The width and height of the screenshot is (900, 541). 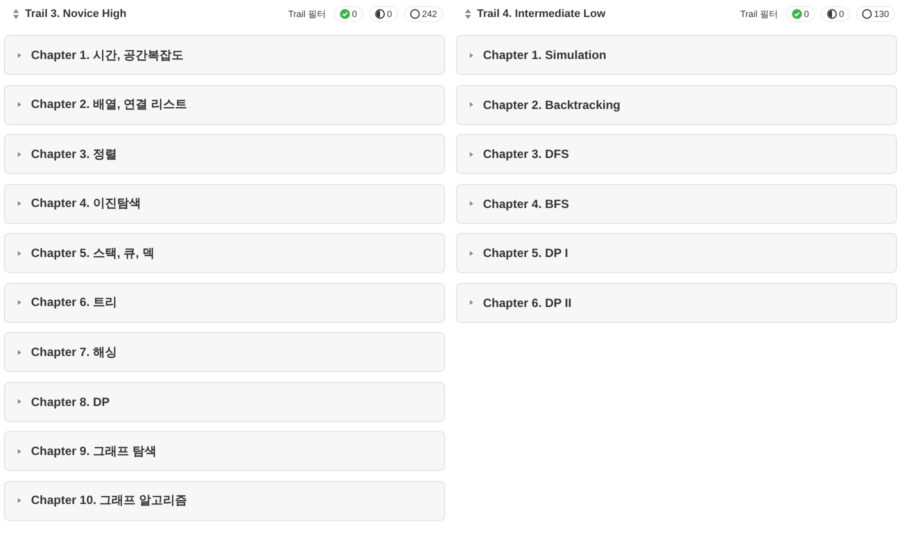 I want to click on chapter-title: Chapter 4. BFS, so click(x=526, y=203).